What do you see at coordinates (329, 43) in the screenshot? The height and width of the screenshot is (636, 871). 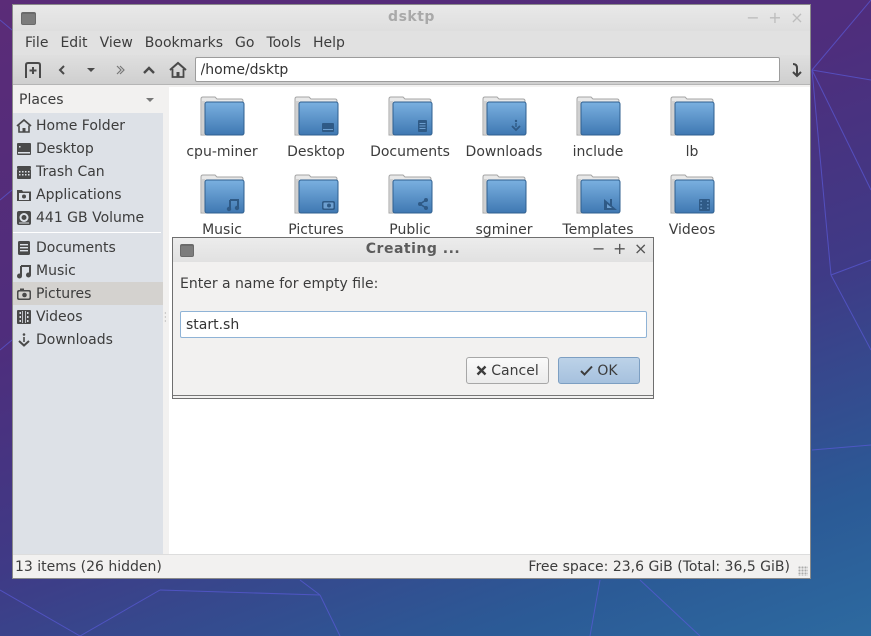 I see `menu-help: Help` at bounding box center [329, 43].